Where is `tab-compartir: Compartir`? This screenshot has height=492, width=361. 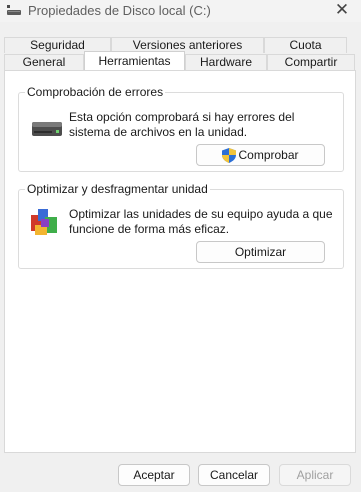 tab-compartir: Compartir is located at coordinates (311, 62).